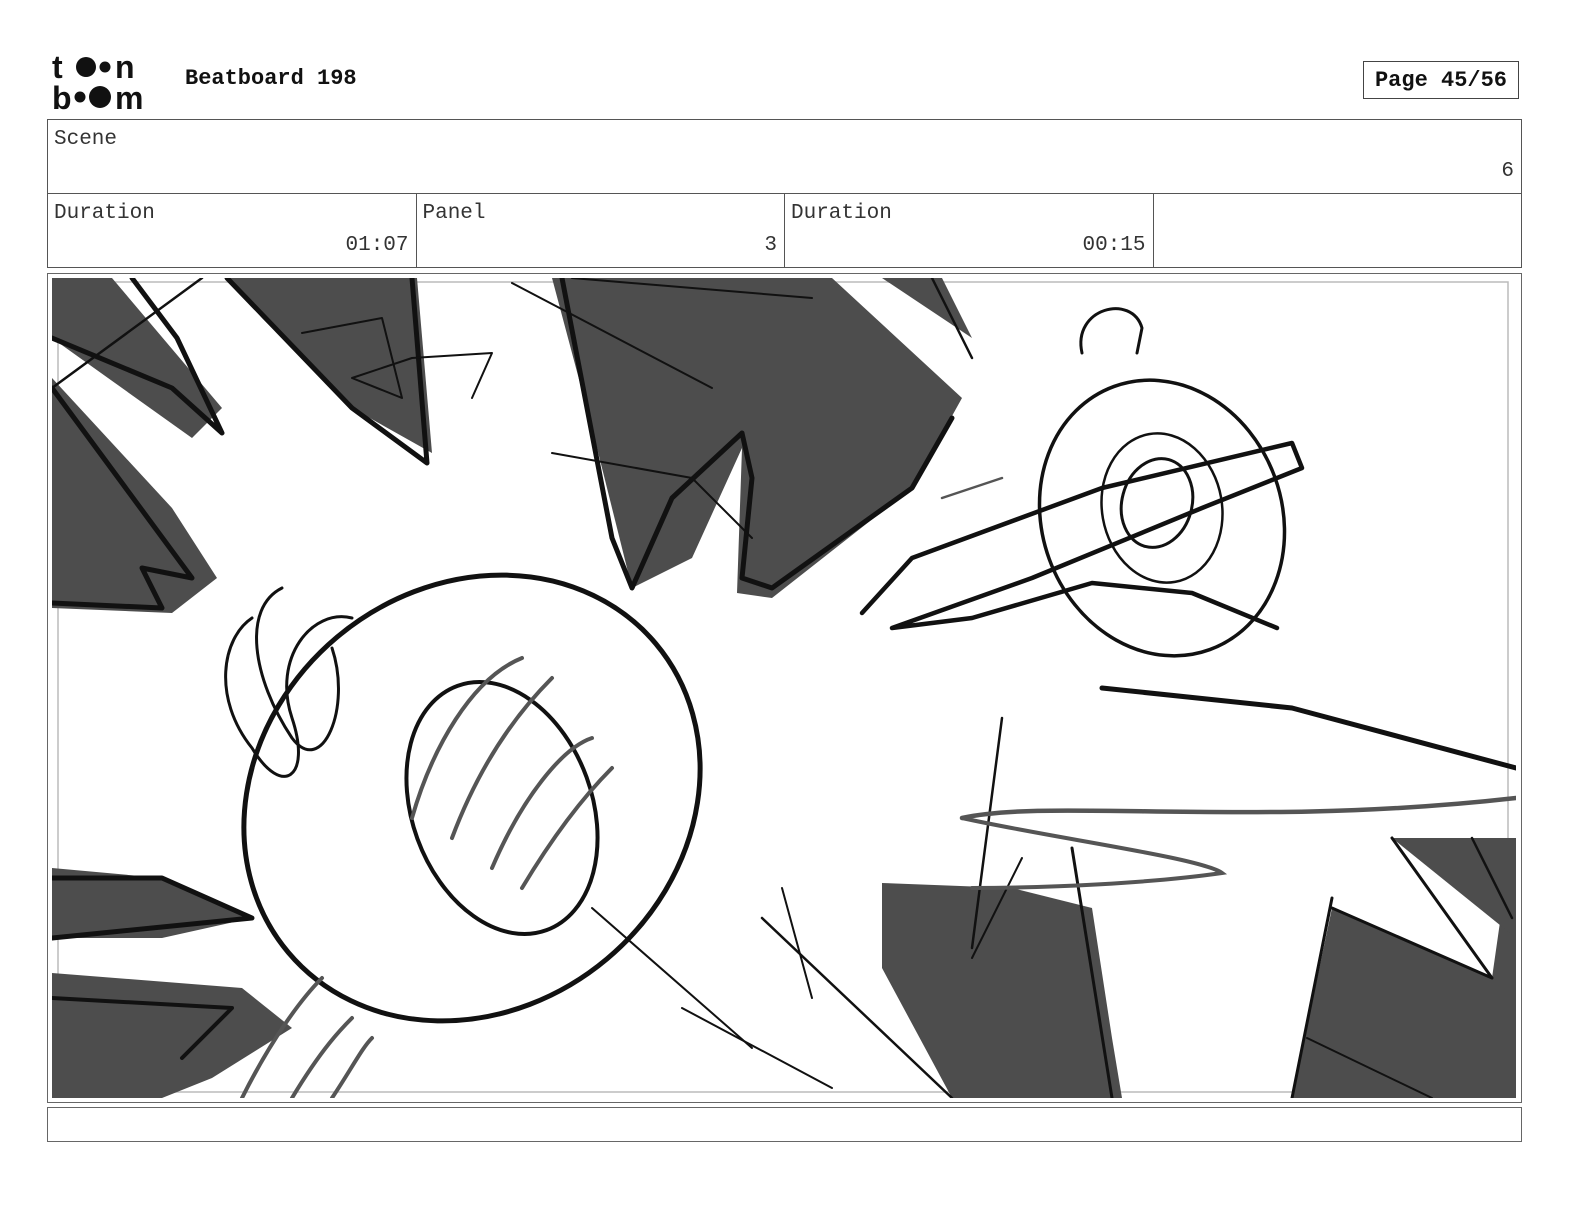  I want to click on svg-text: b, so click(62, 96).